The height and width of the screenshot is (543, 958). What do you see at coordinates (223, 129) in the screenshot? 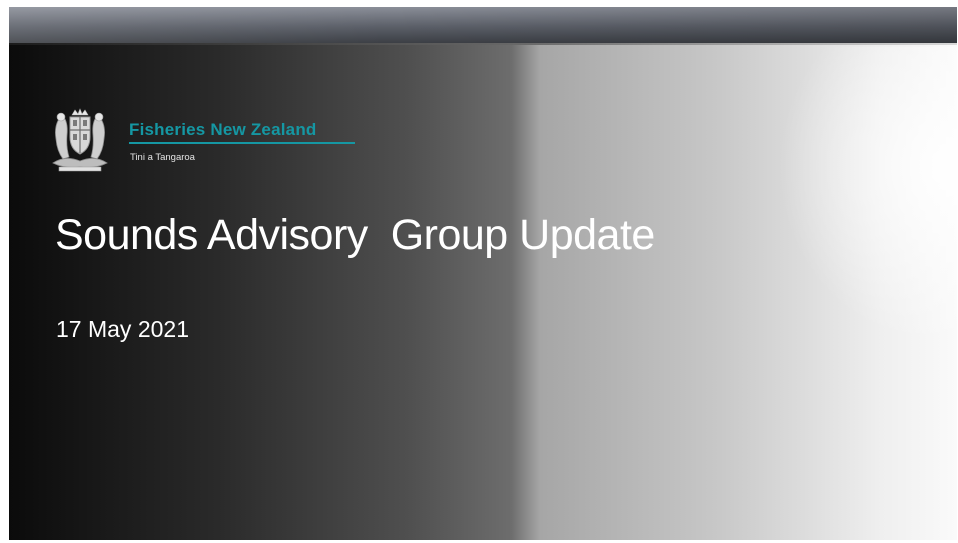
I see `organization-name: Fisheries New Zealand` at bounding box center [223, 129].